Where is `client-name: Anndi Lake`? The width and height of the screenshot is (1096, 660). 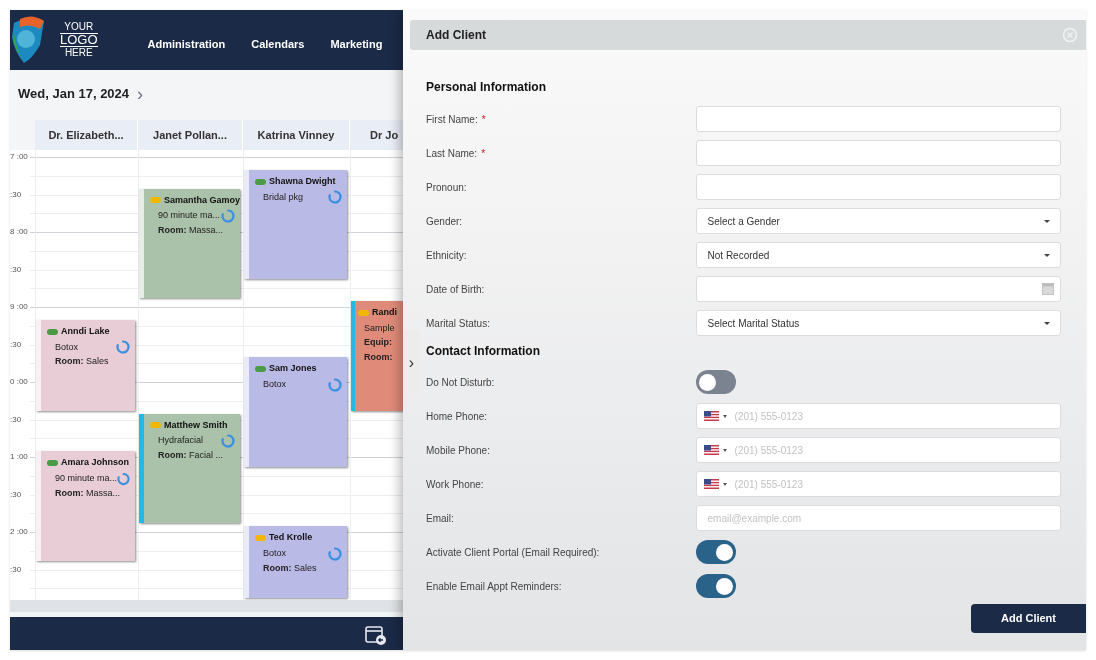 client-name: Anndi Lake is located at coordinates (85, 331).